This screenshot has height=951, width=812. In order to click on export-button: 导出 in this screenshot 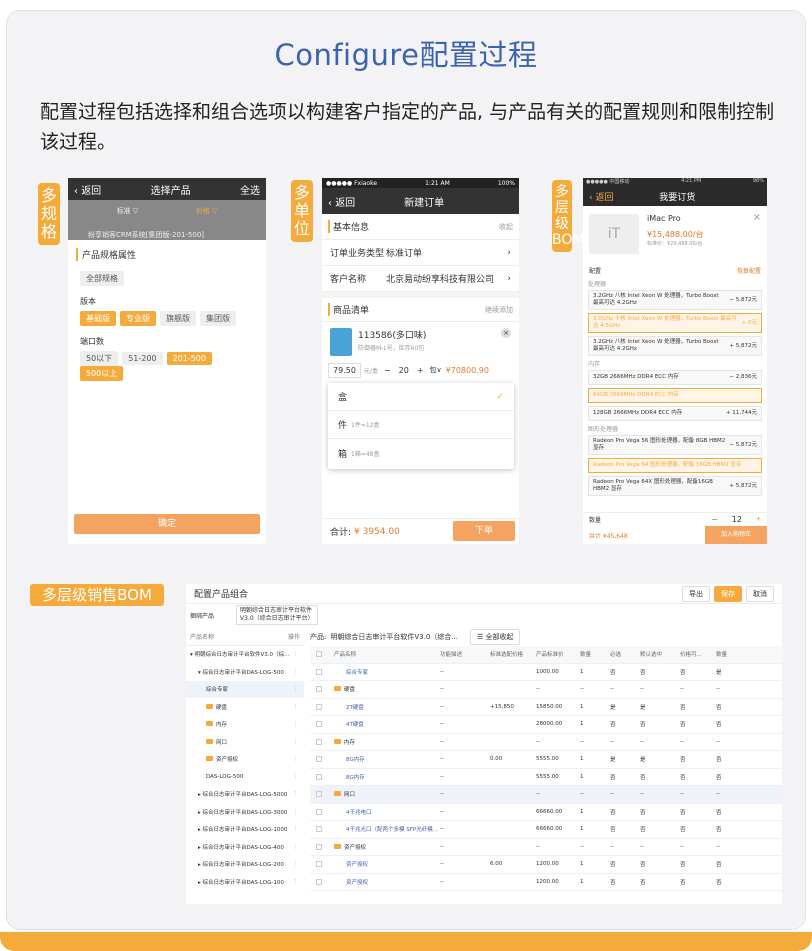, I will do `click(696, 593)`.